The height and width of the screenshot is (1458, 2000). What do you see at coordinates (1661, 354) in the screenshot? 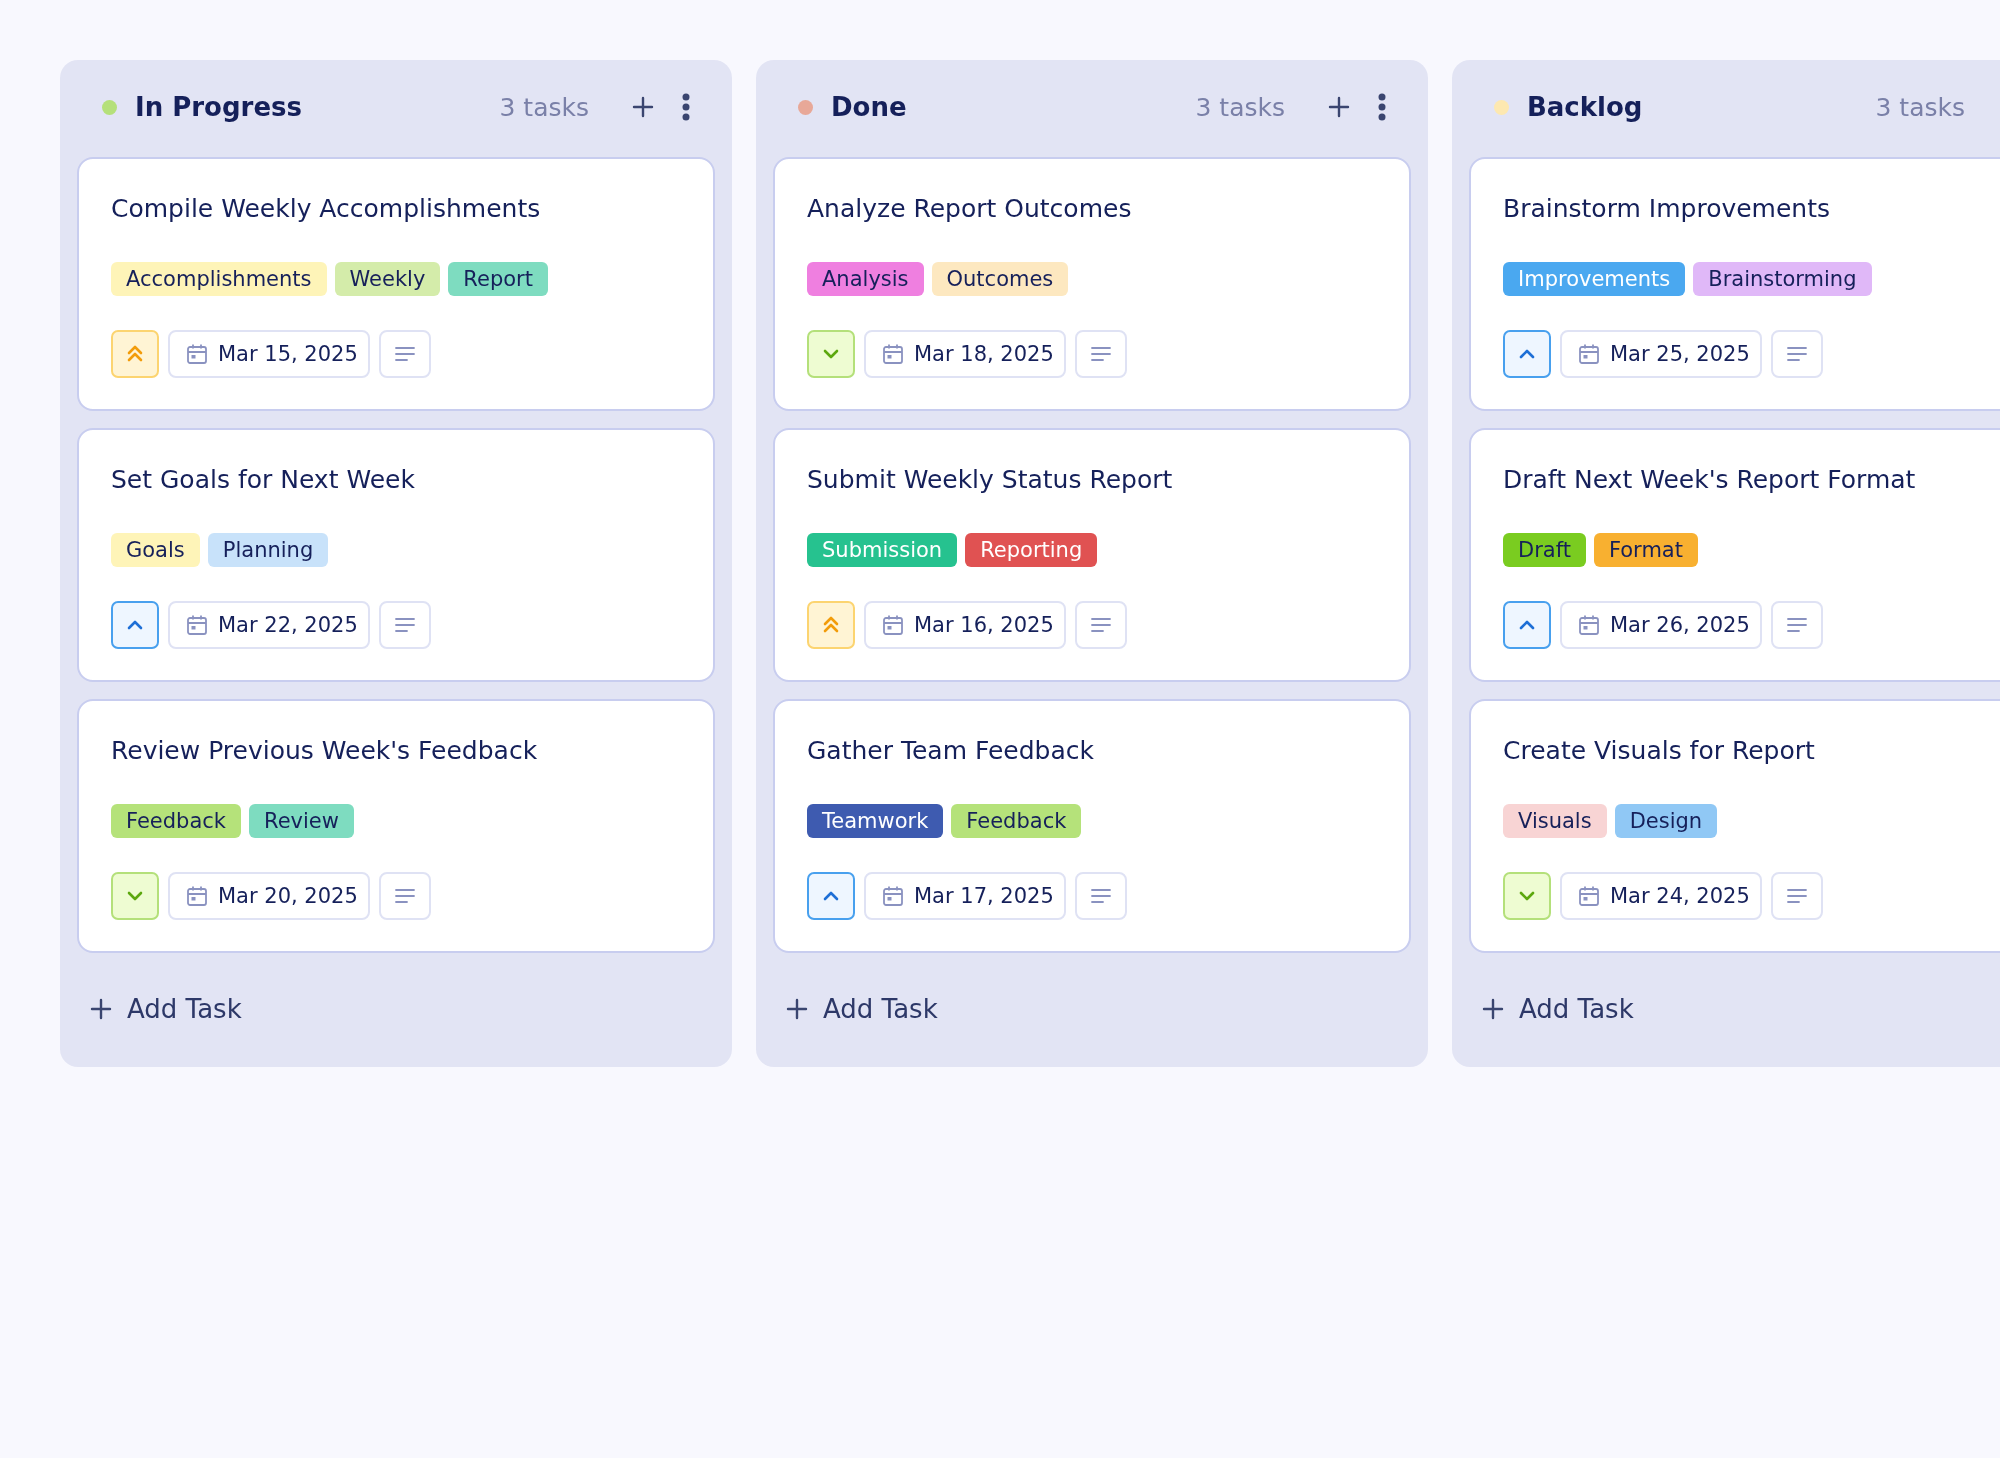
I see `due-date-button: Mar 25, 2025` at bounding box center [1661, 354].